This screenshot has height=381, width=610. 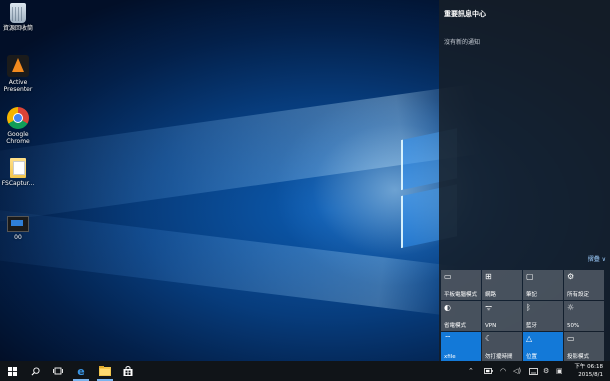 I want to click on store-bag-icon, so click(x=128, y=371).